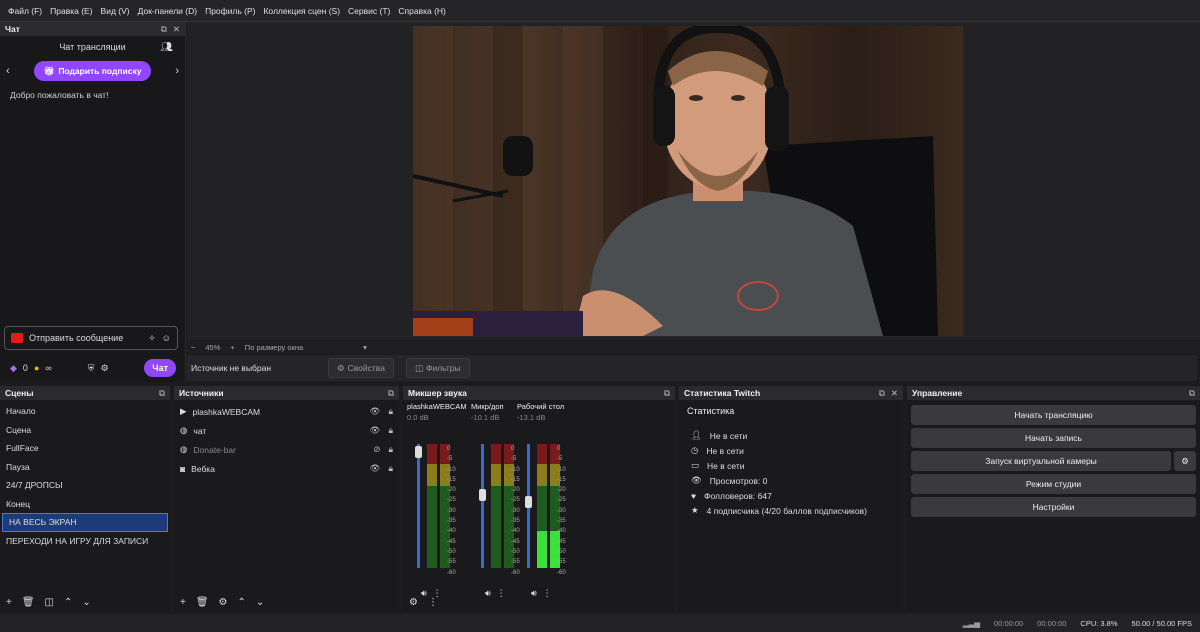 Image resolution: width=1200 pixels, height=632 pixels. What do you see at coordinates (25, 11) in the screenshot?
I see `menu-file: Файл (F)` at bounding box center [25, 11].